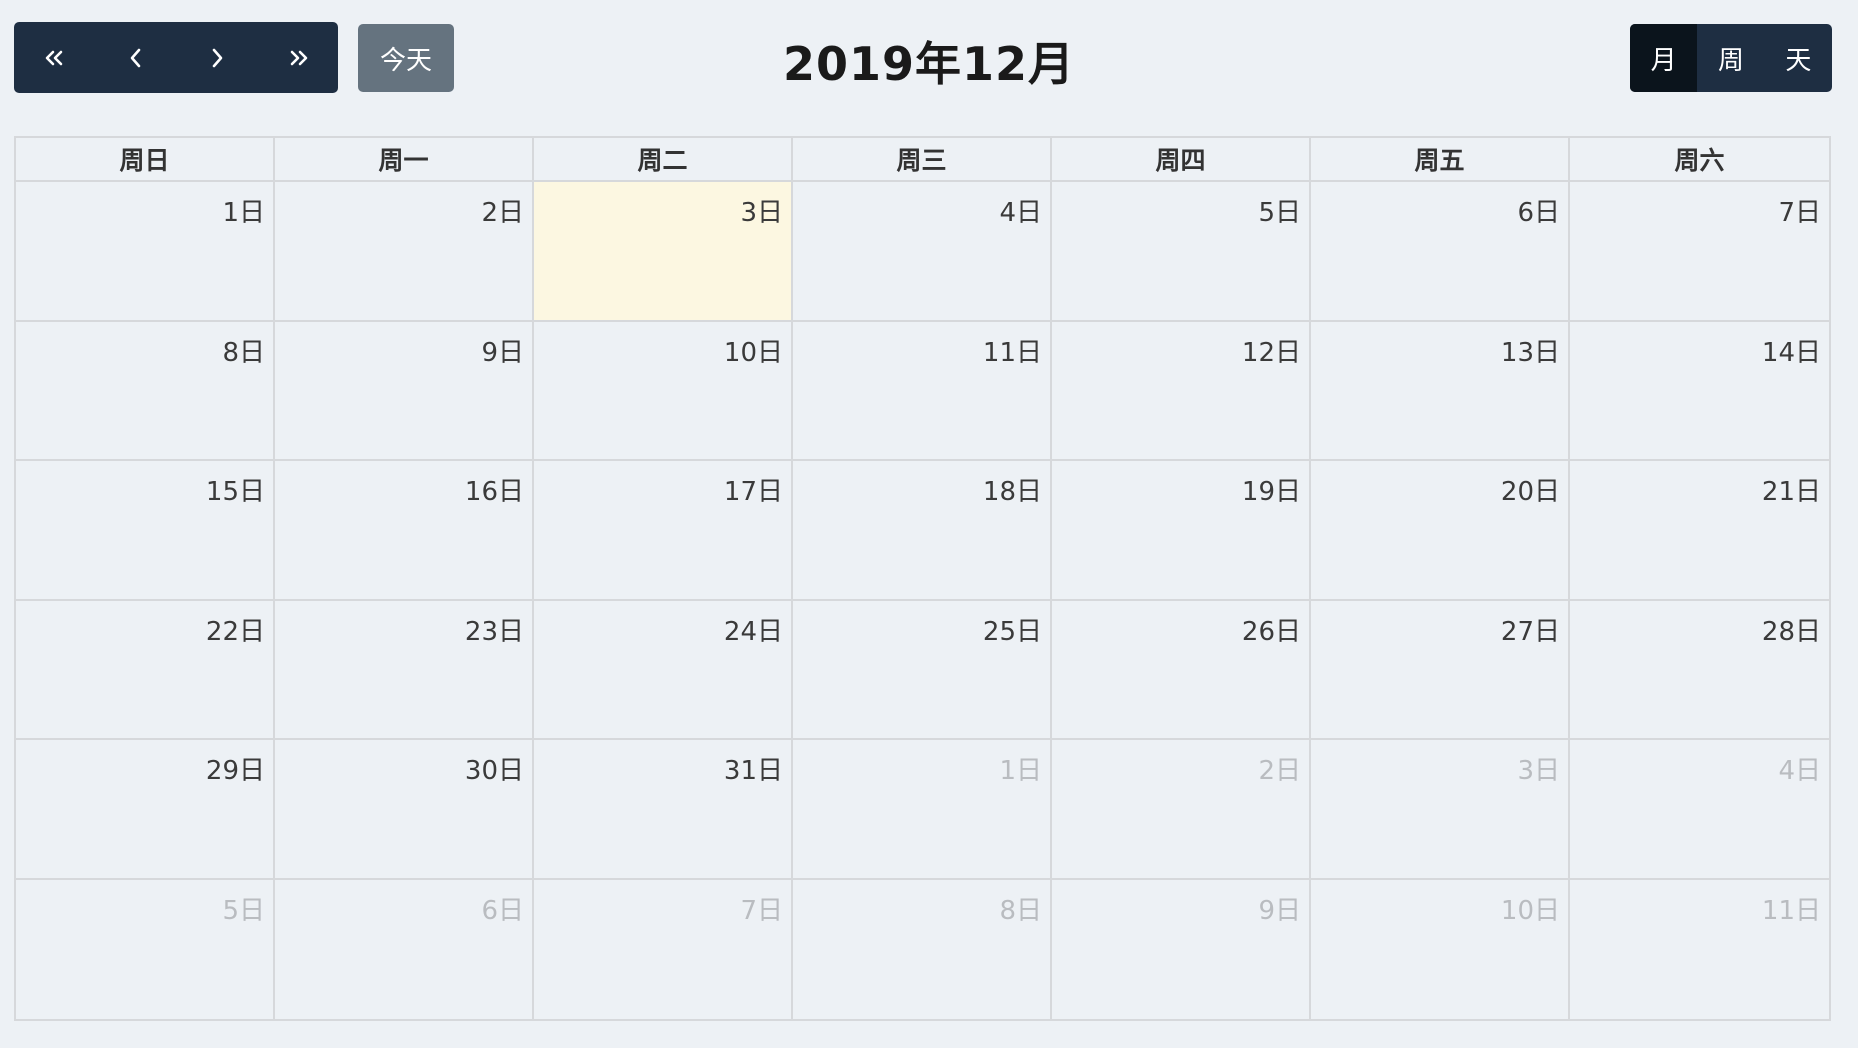 The height and width of the screenshot is (1048, 1858). What do you see at coordinates (922, 391) in the screenshot?
I see `day-cell: 11日` at bounding box center [922, 391].